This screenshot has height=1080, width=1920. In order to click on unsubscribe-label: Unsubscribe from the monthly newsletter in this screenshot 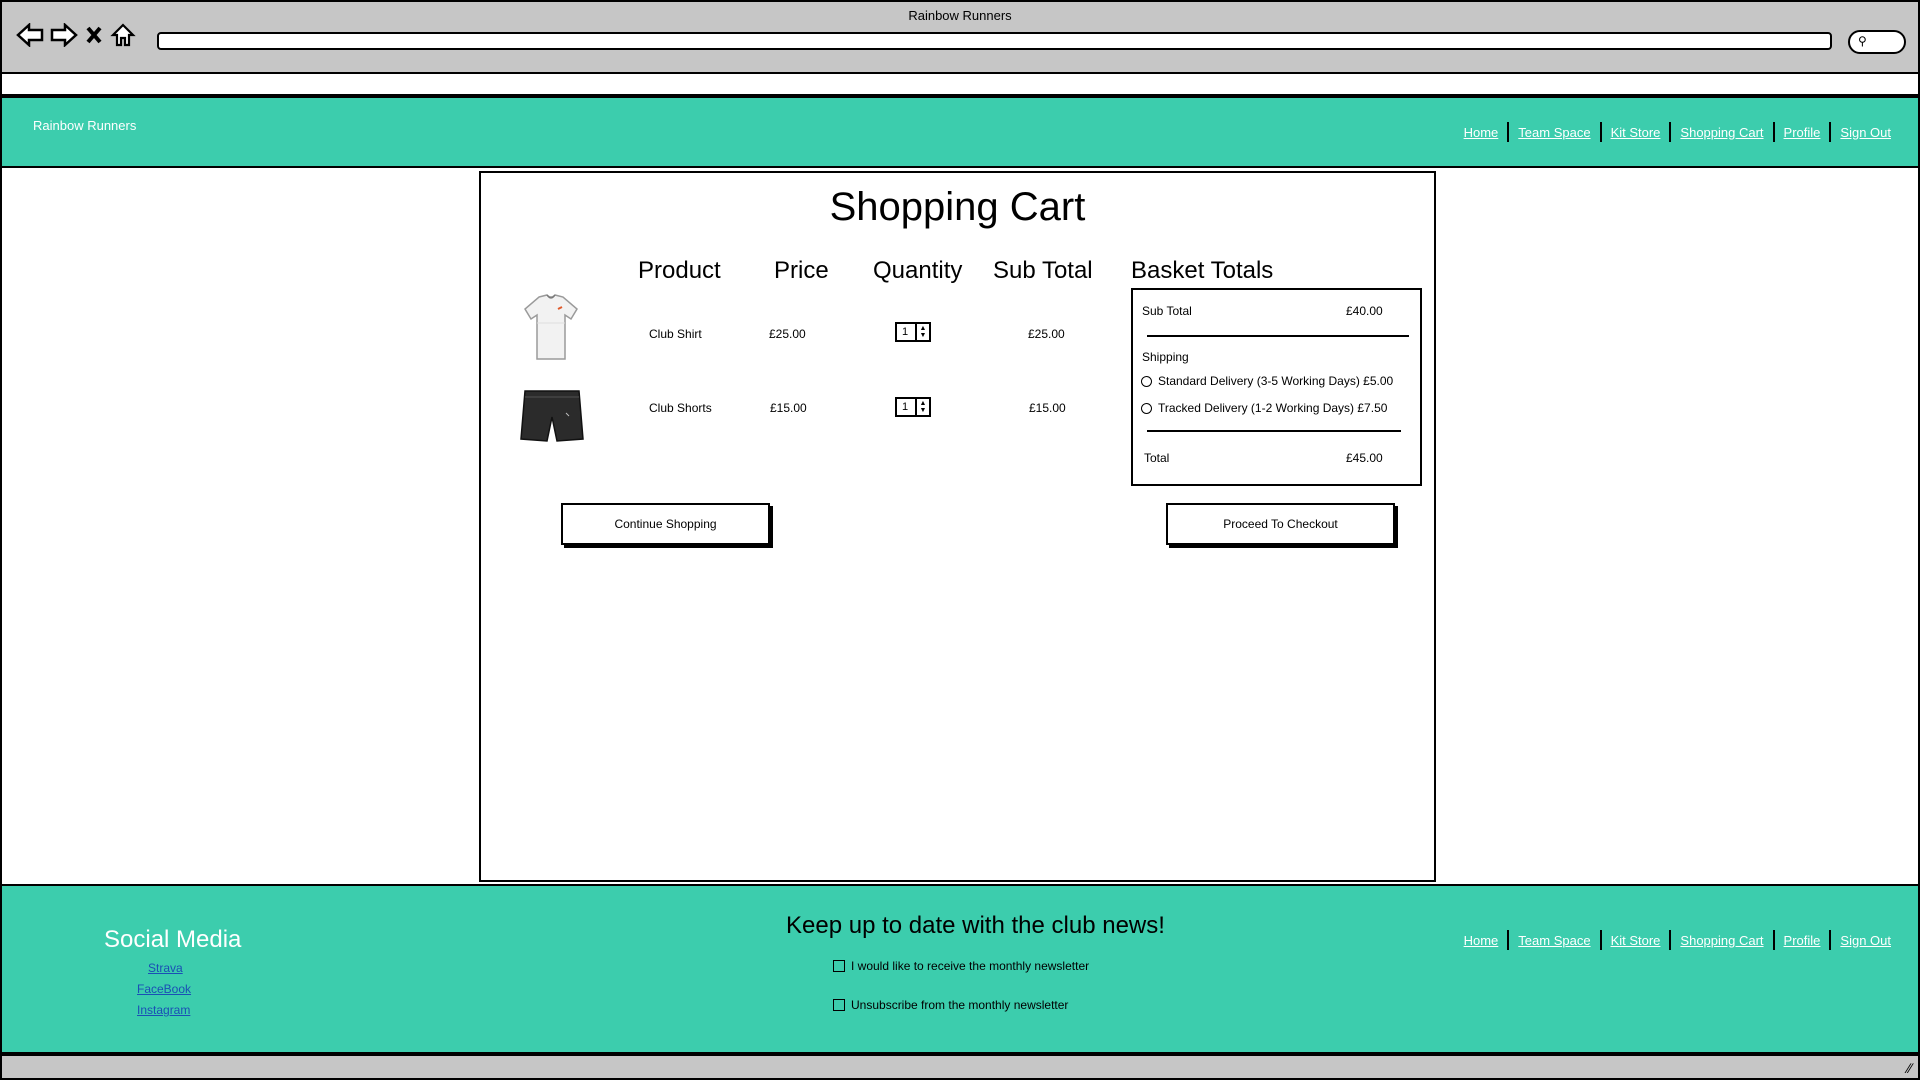, I will do `click(960, 1005)`.